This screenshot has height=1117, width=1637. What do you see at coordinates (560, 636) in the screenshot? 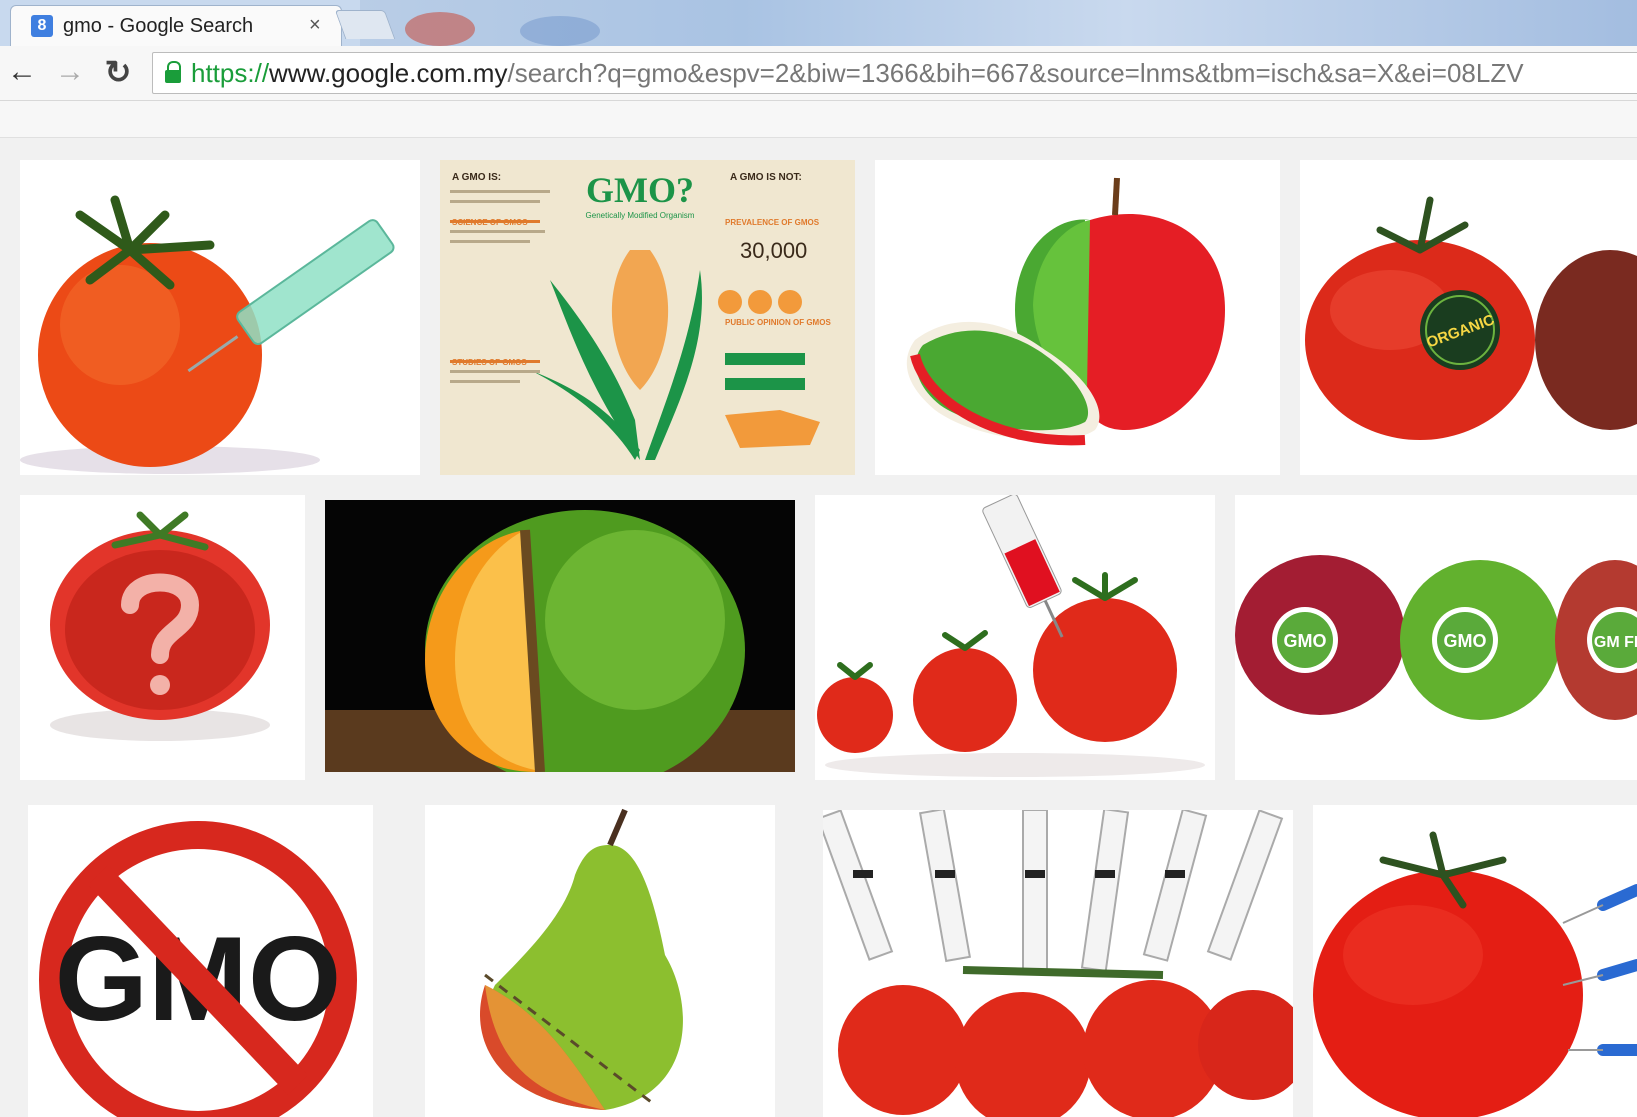
I see `image-result-apple-orange` at bounding box center [560, 636].